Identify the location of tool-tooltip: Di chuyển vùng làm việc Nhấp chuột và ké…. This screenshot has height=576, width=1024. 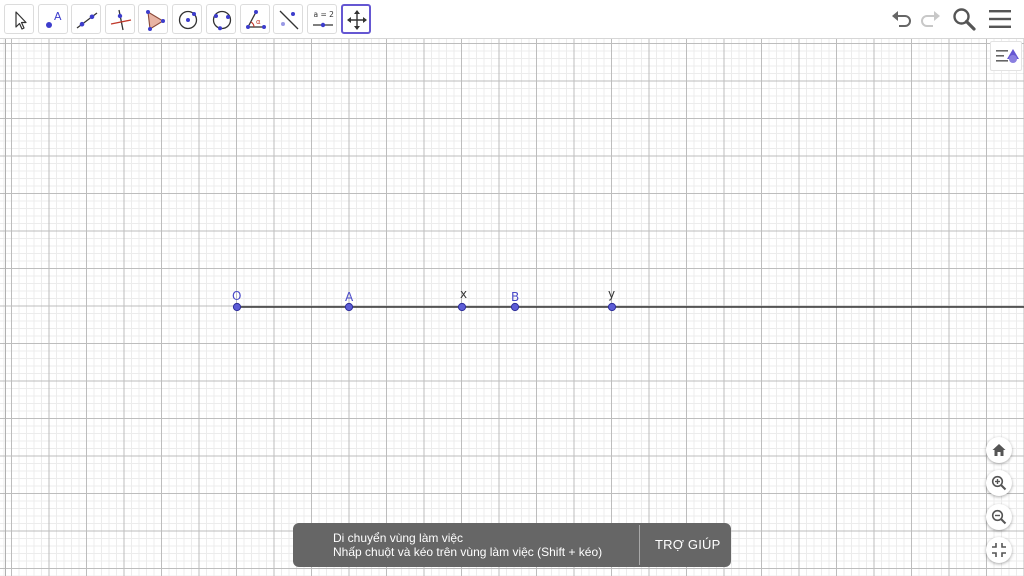
(512, 545).